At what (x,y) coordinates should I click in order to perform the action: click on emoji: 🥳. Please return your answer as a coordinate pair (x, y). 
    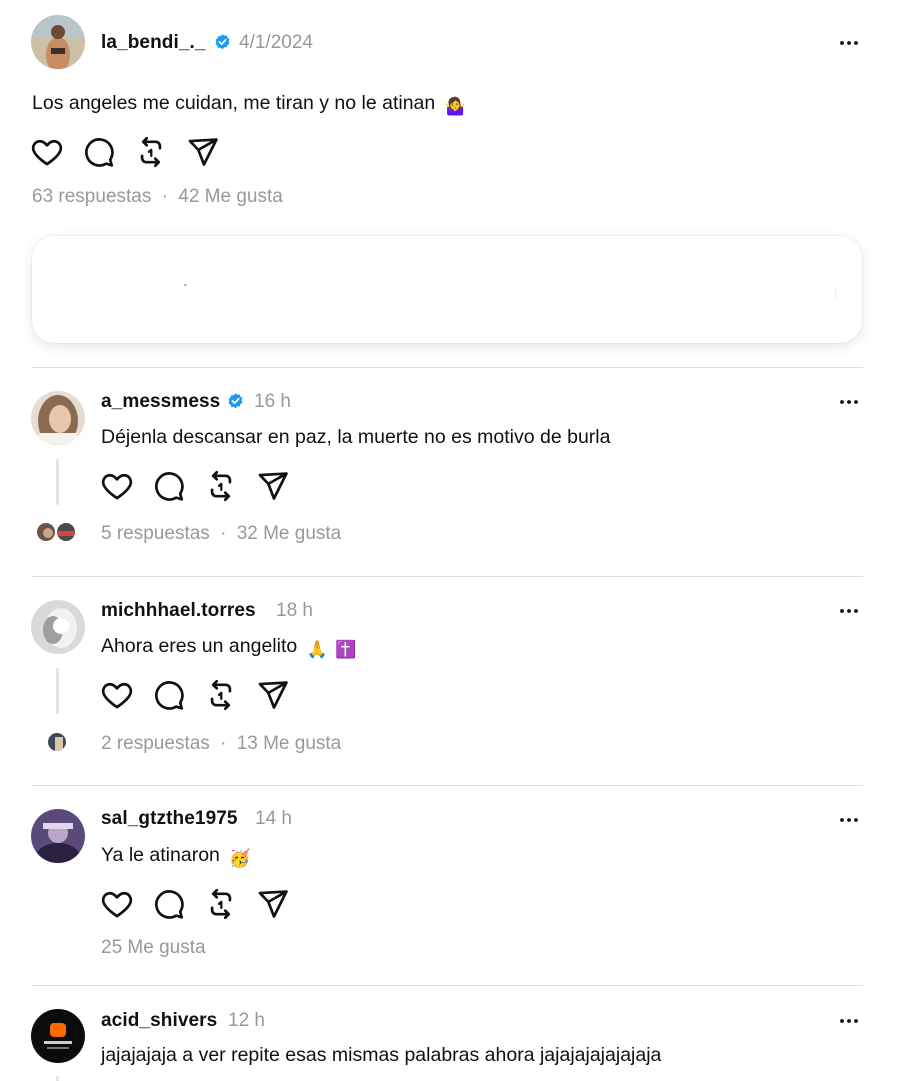
    Looking at the image, I should click on (240, 858).